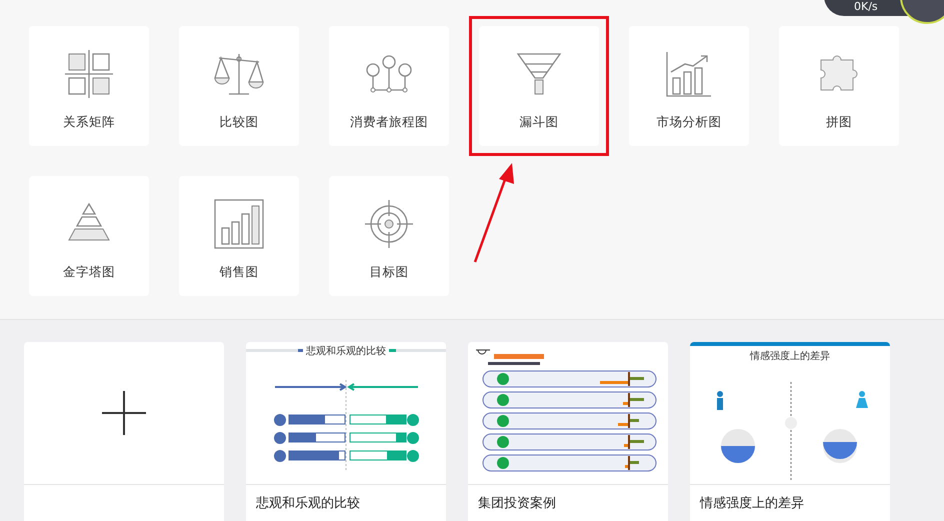 This screenshot has width=944, height=521. I want to click on chart-type-card: 漏斗图, so click(539, 86).